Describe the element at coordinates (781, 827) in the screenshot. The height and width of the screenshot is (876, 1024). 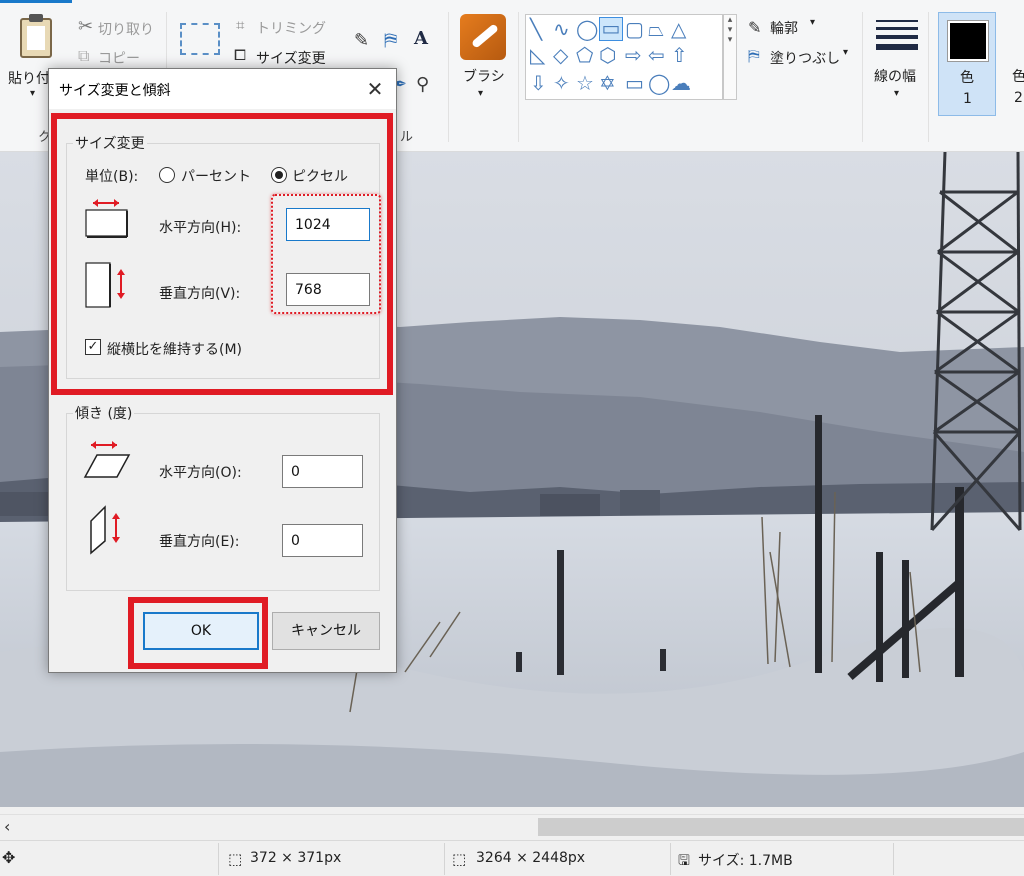
I see `scroll-thumb` at that location.